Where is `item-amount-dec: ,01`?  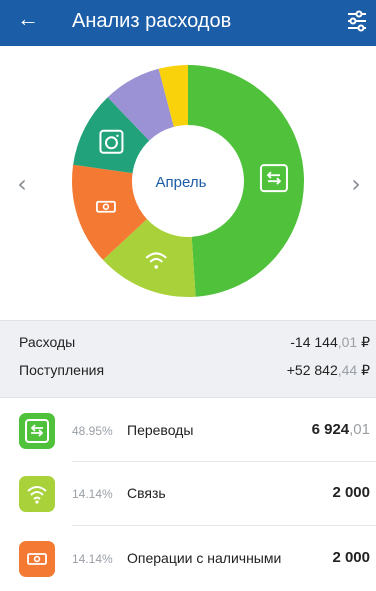 item-amount-dec: ,01 is located at coordinates (359, 429).